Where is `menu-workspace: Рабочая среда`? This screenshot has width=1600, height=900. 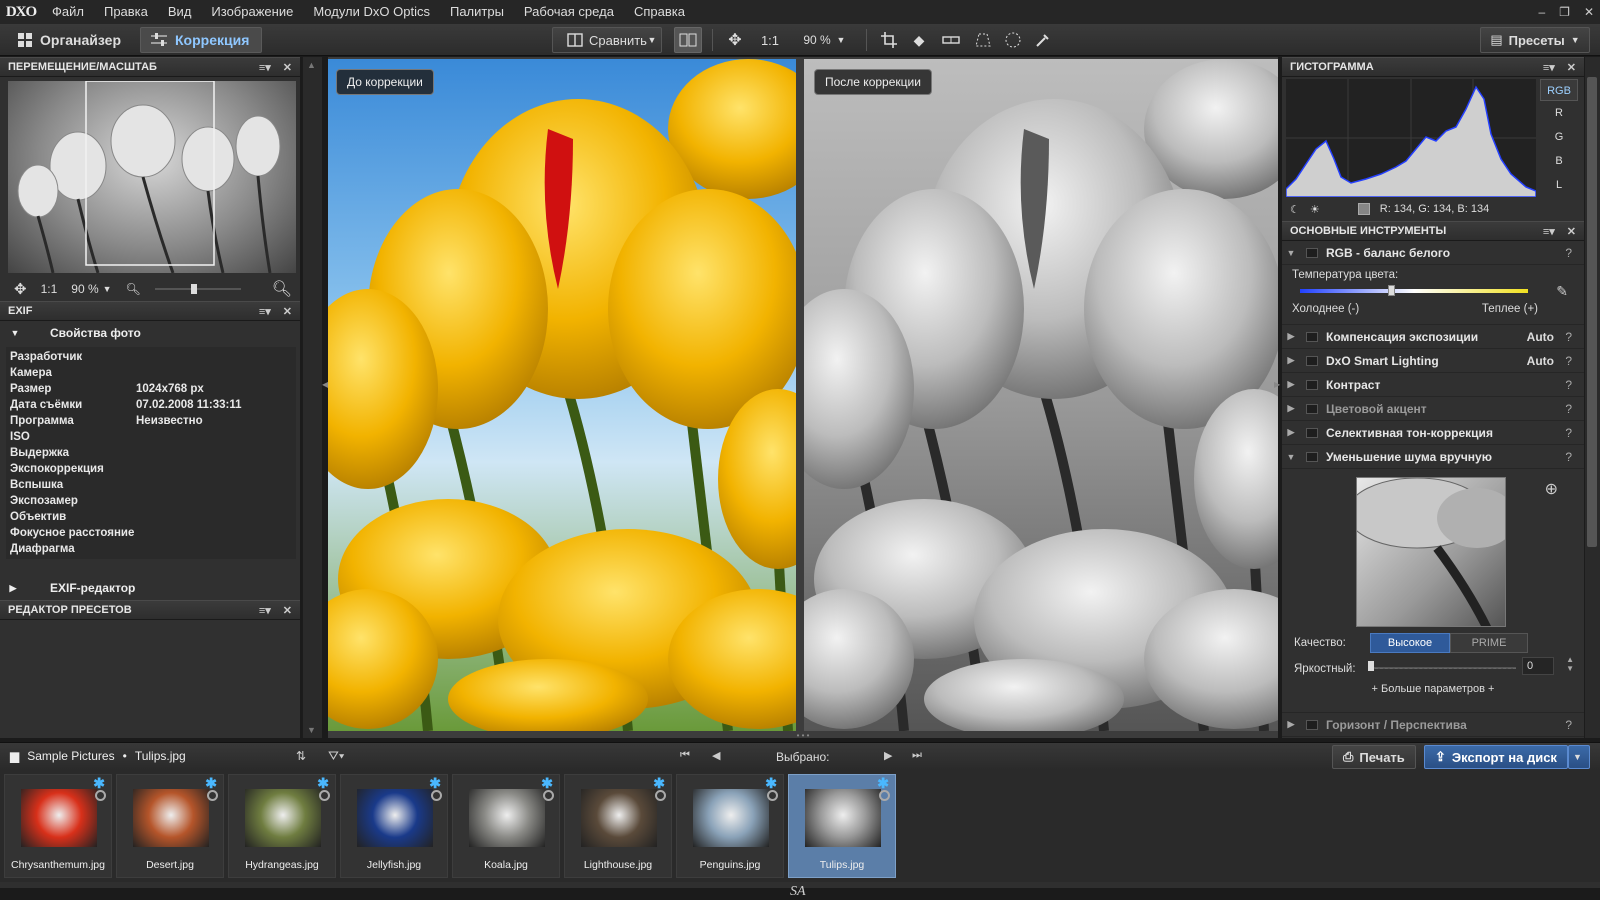 menu-workspace: Рабочая среда is located at coordinates (569, 12).